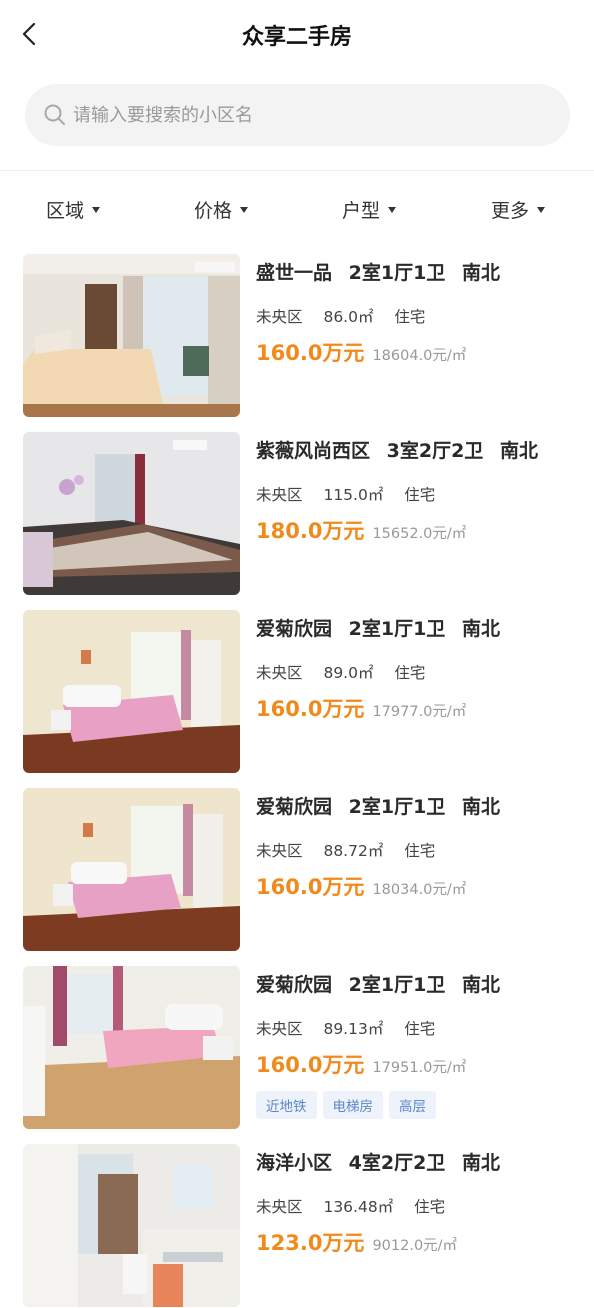 This screenshot has height=1308, width=594. I want to click on listing-name: 海洋小区, so click(294, 1163).